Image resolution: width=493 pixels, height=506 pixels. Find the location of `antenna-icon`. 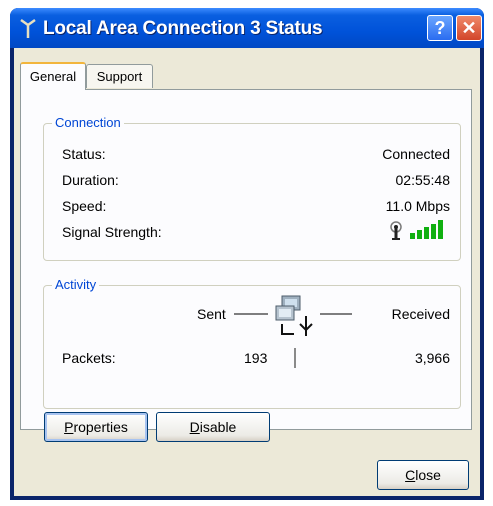

antenna-icon is located at coordinates (396, 230).